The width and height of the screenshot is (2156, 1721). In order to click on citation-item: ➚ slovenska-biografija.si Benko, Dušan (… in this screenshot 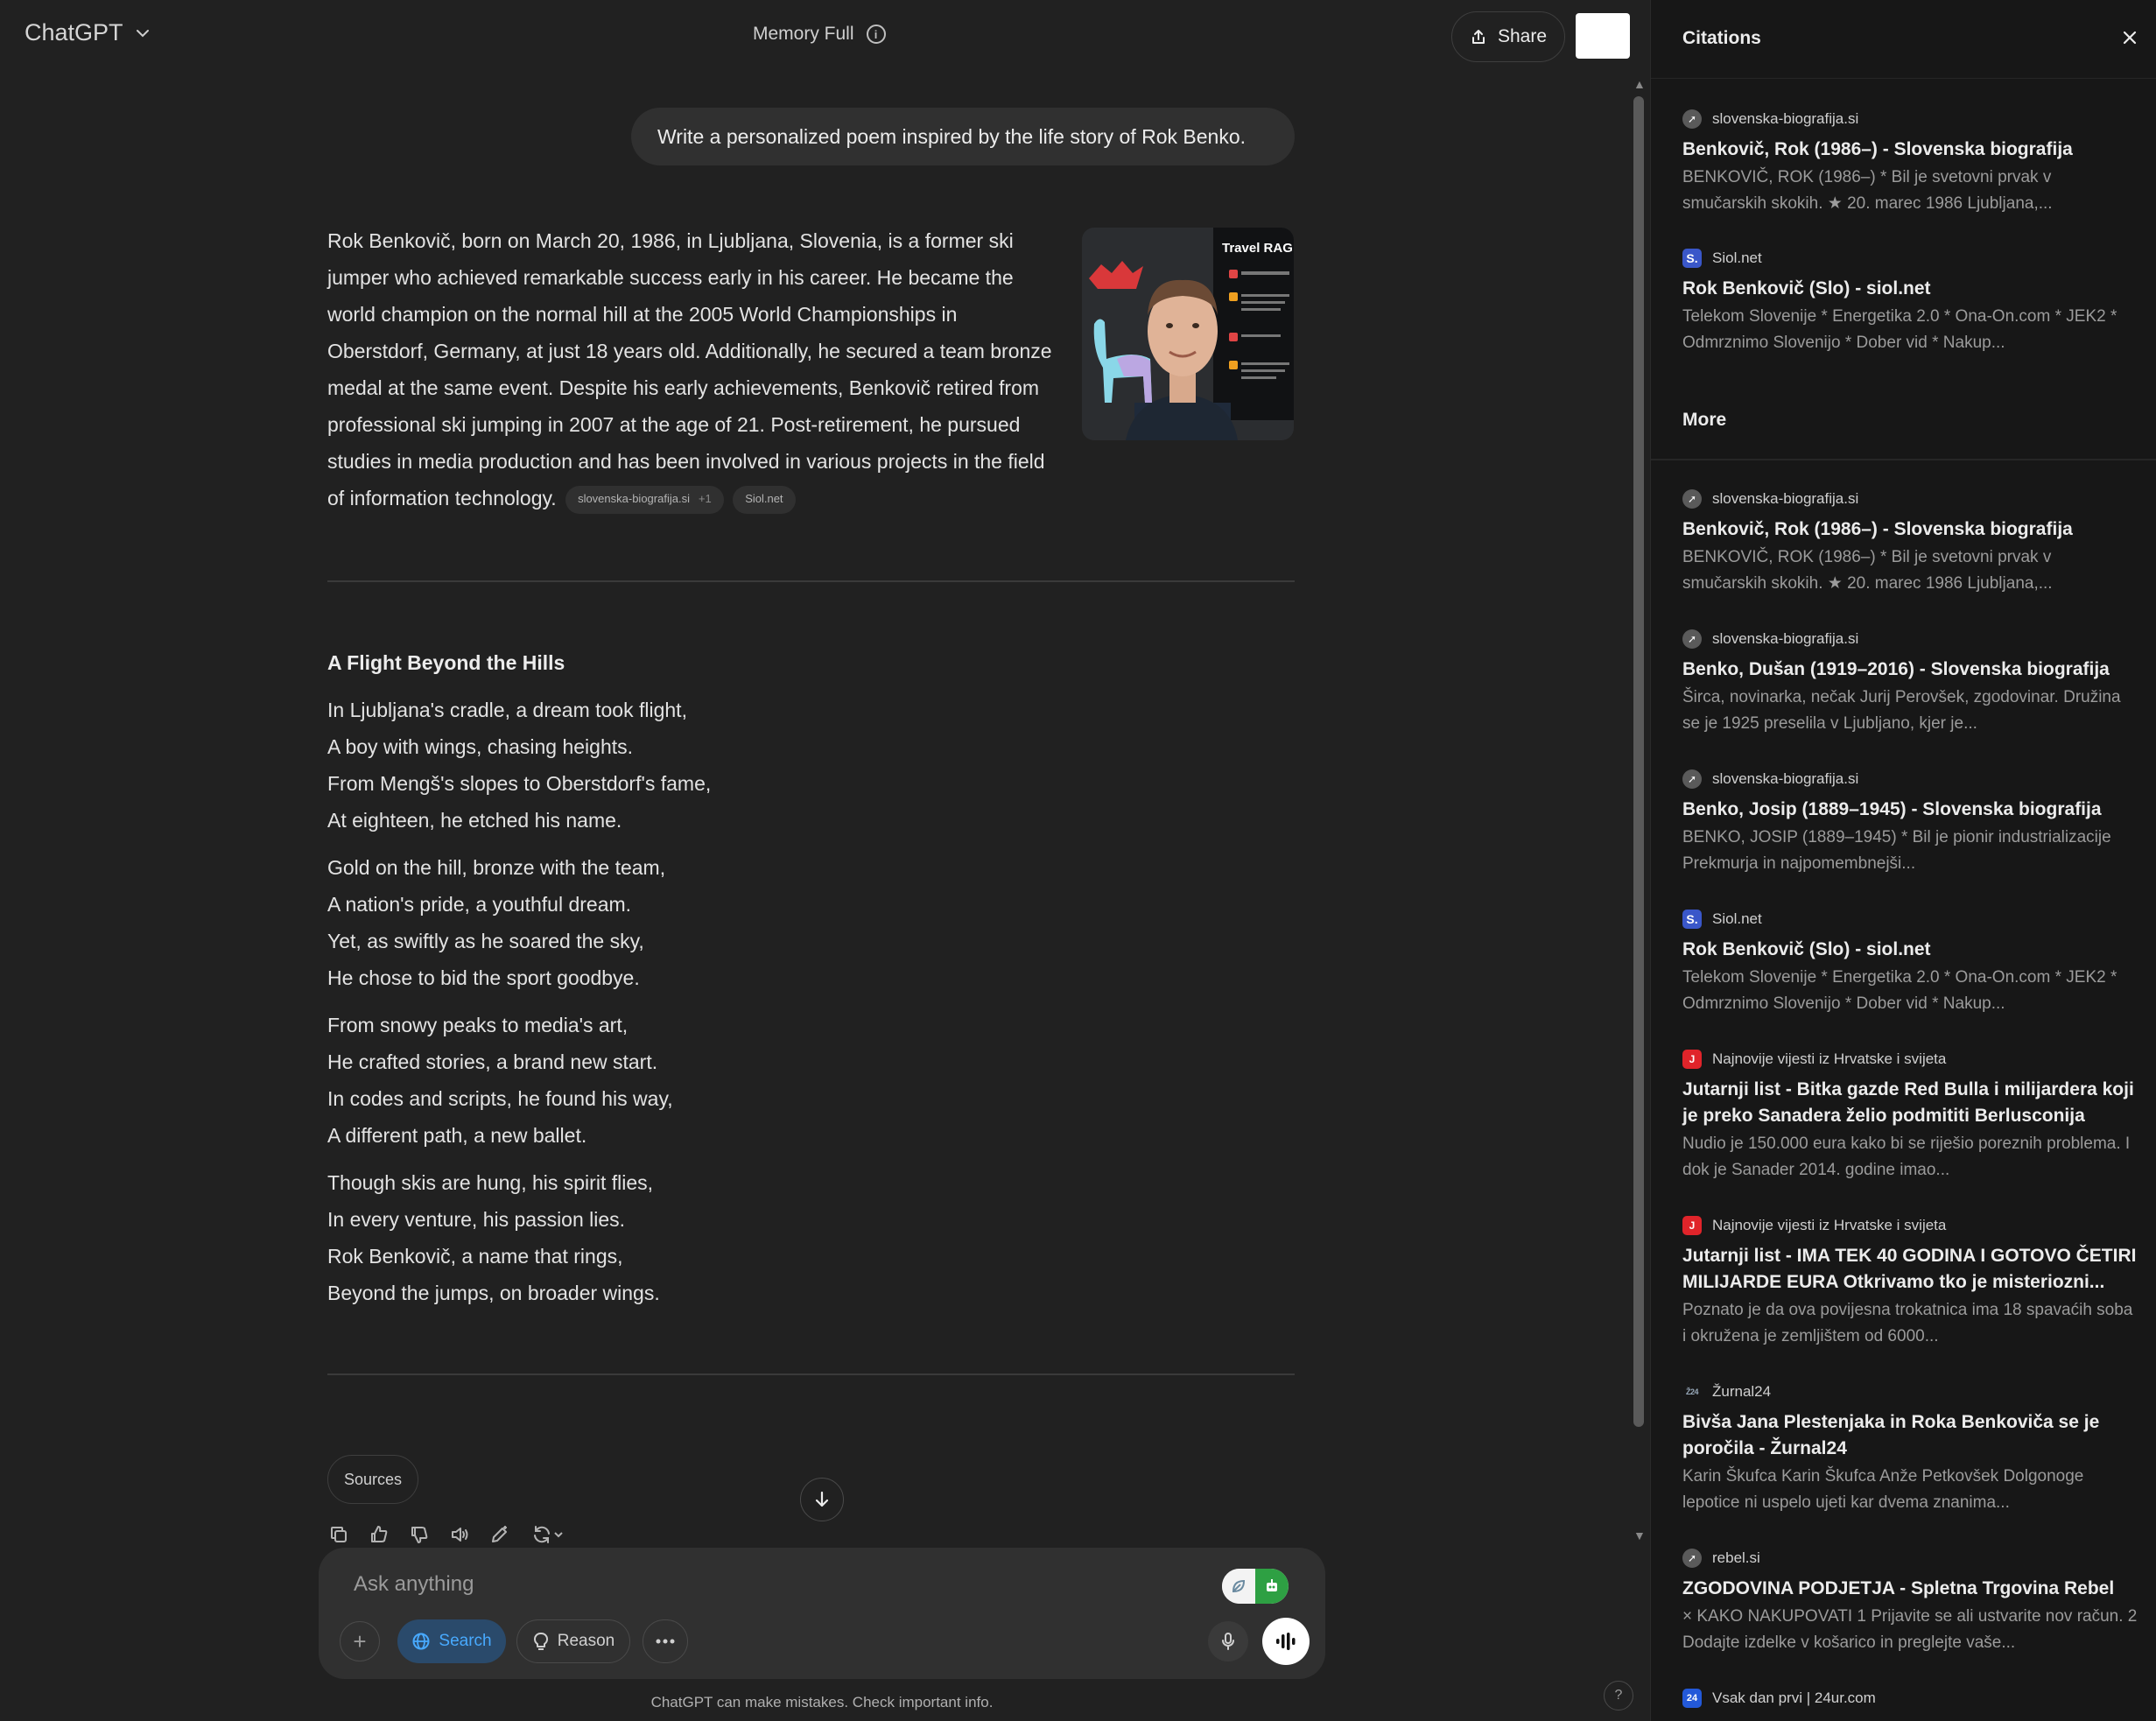, I will do `click(1910, 683)`.